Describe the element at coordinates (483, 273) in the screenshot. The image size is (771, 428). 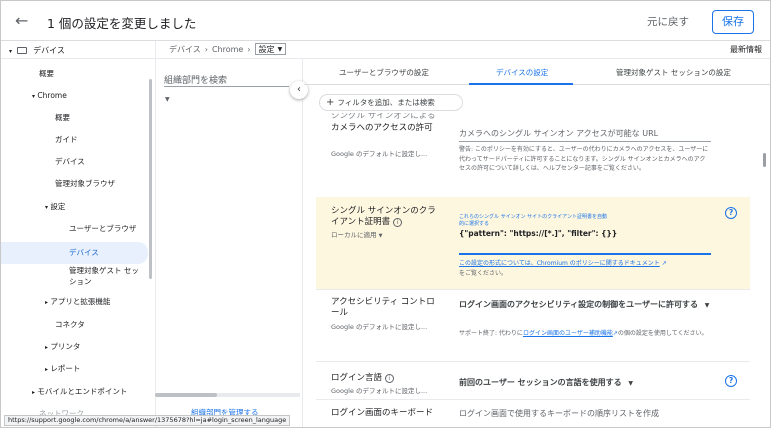
I see `setting-cert-doc-suffix: をご覧ください。` at that location.